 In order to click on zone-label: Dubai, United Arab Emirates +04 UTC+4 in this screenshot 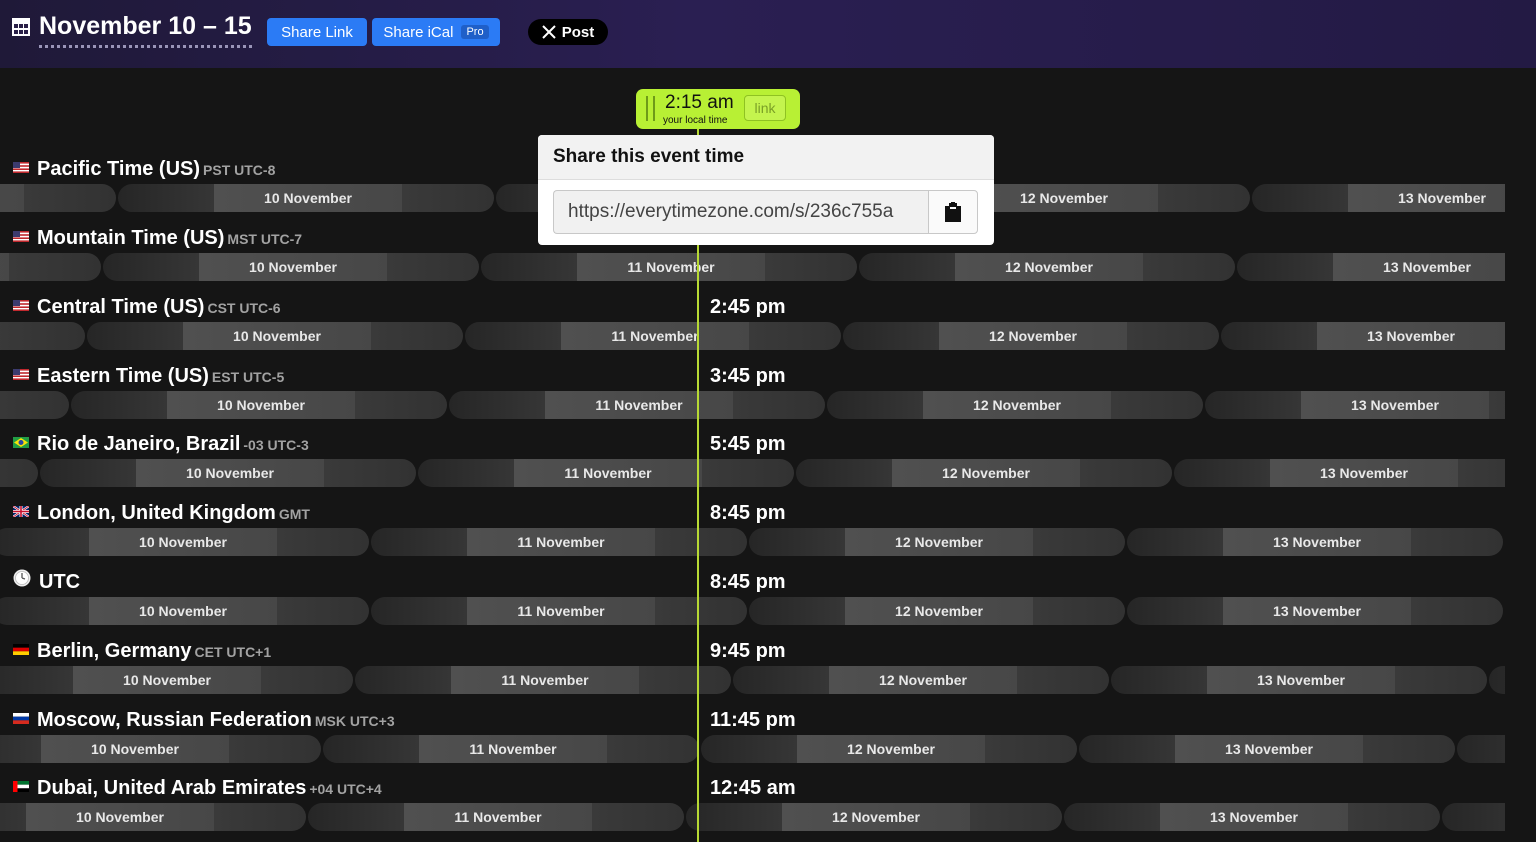, I will do `click(197, 788)`.